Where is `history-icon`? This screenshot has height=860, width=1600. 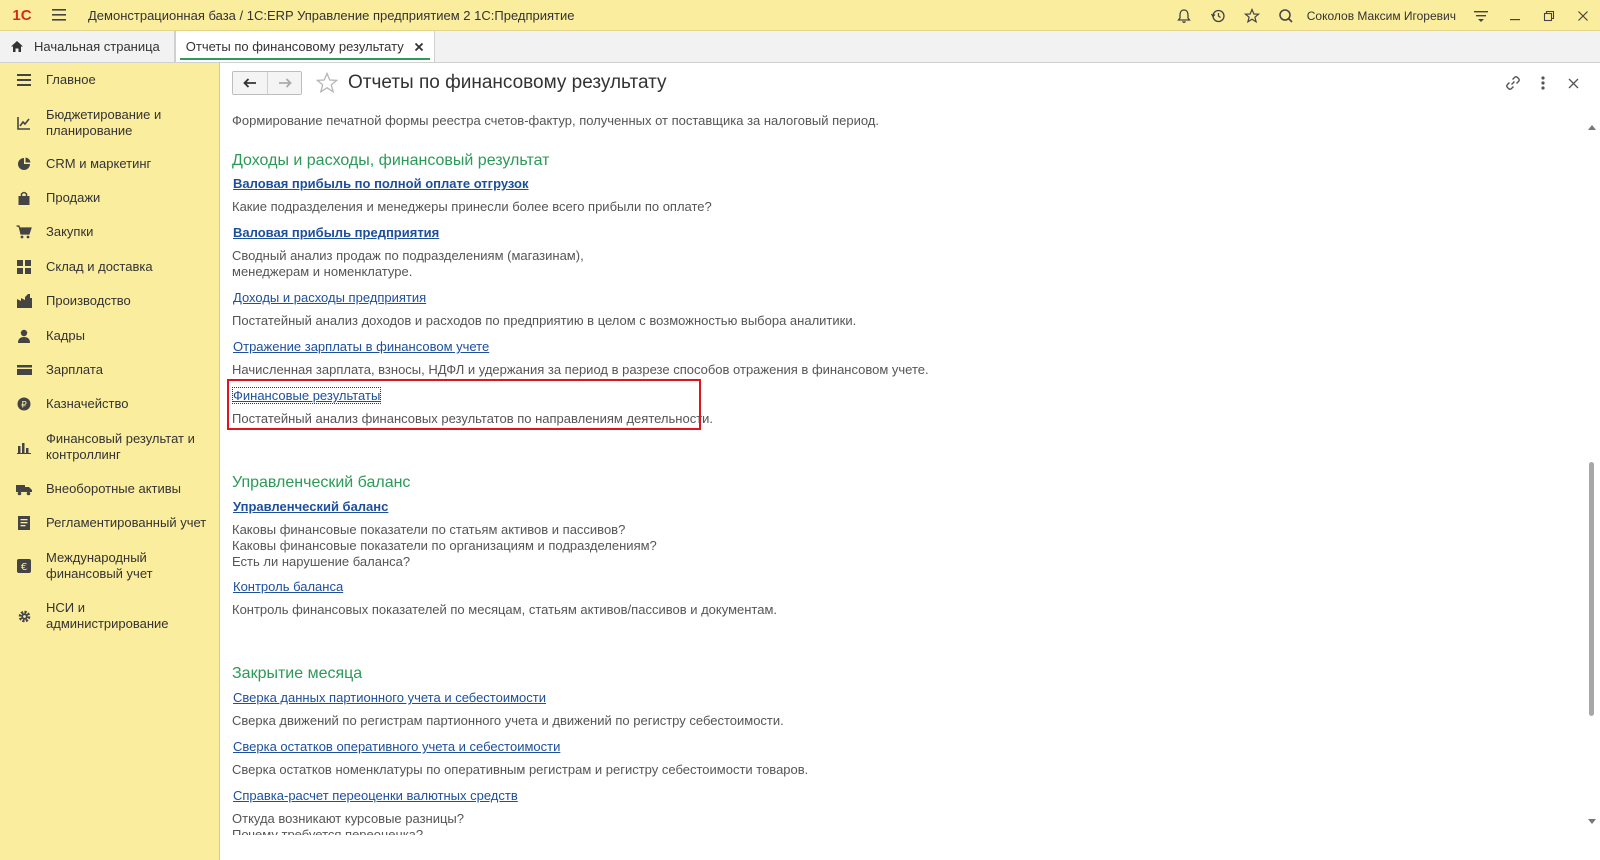
history-icon is located at coordinates (1218, 15).